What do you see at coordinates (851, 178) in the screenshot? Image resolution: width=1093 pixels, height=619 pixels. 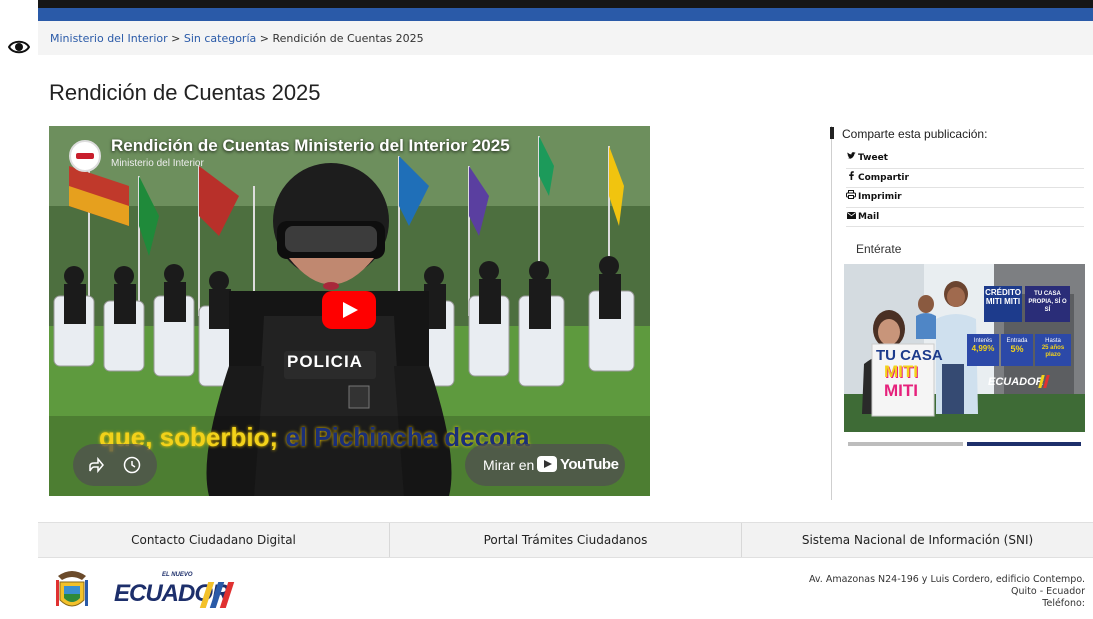 I see `facebook-icon` at bounding box center [851, 178].